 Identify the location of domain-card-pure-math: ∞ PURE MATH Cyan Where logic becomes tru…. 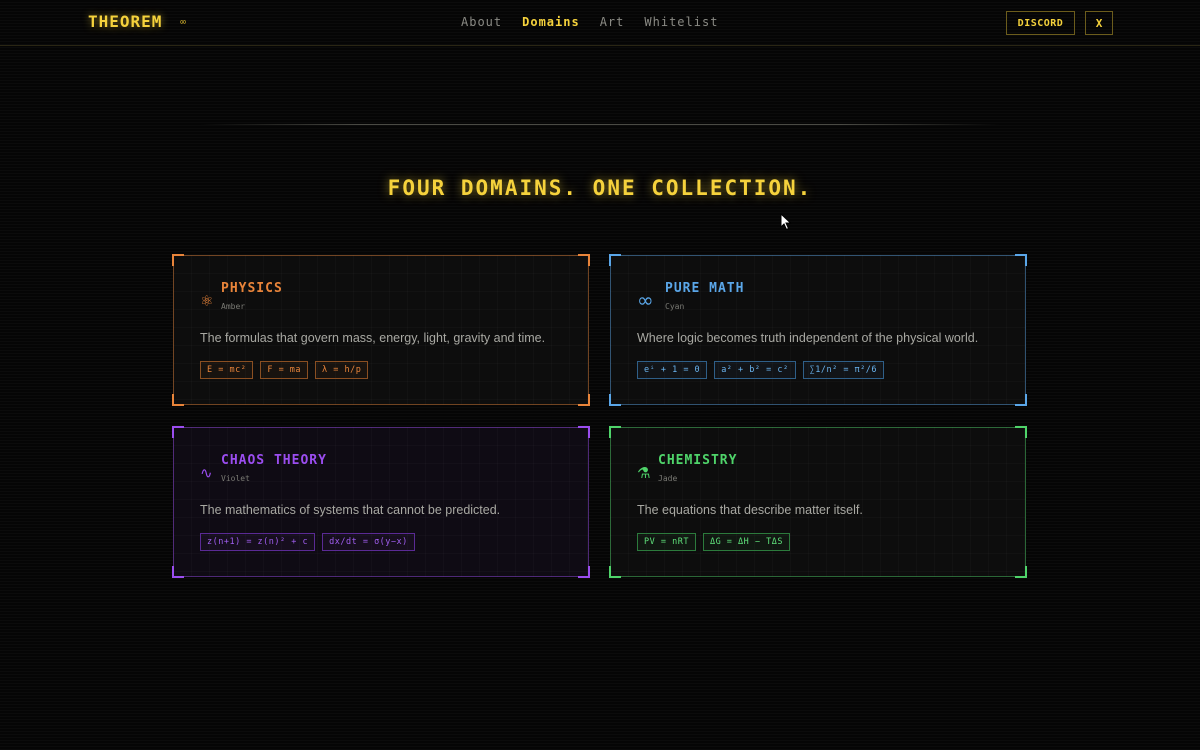
(818, 330).